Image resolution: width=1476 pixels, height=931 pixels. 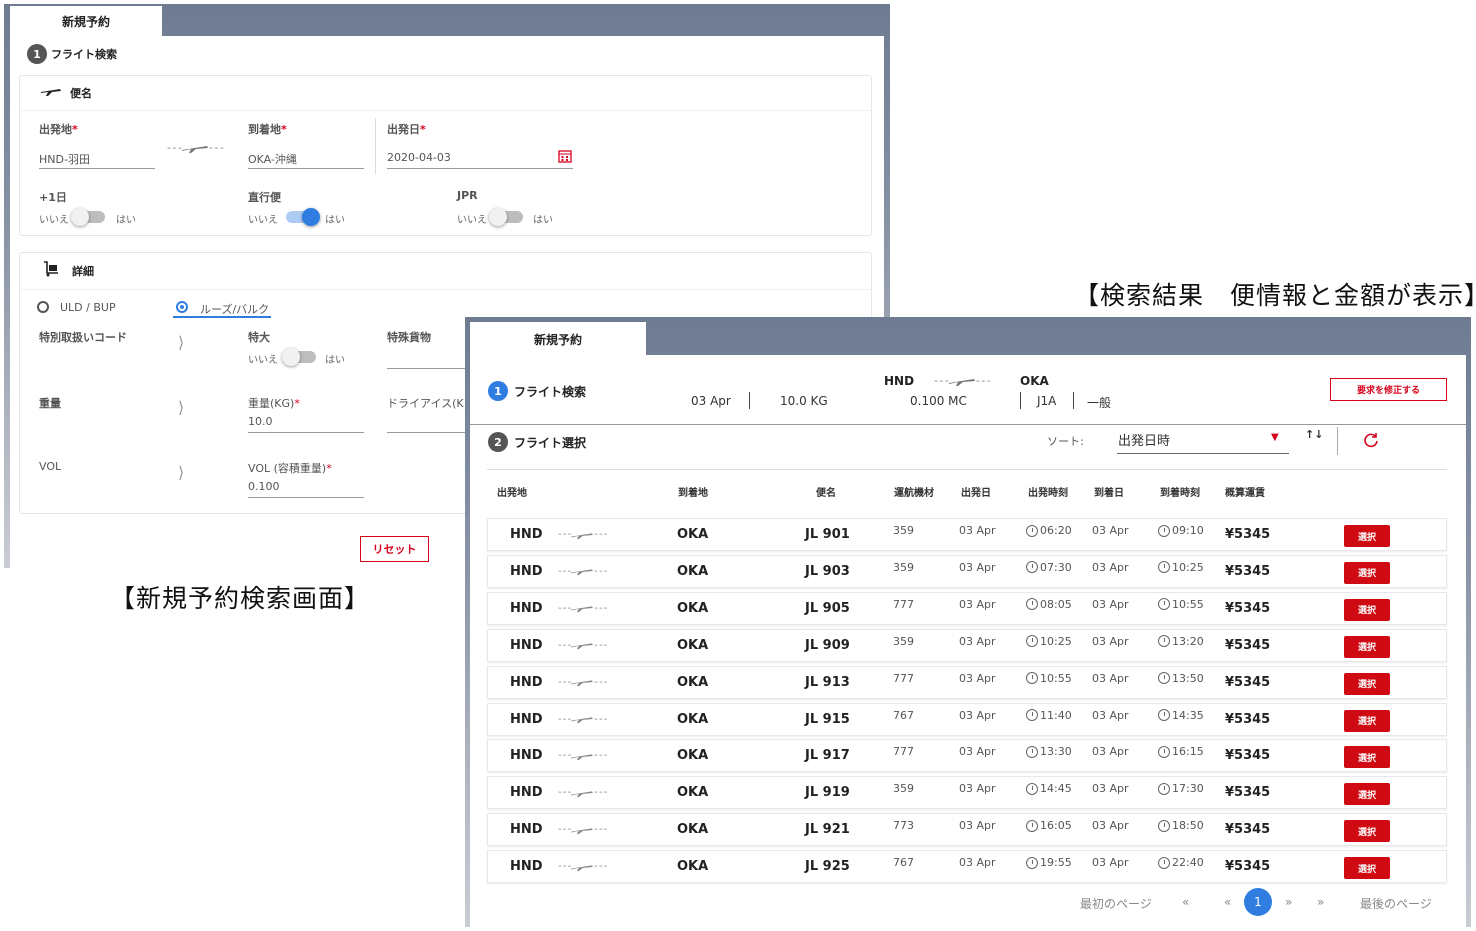 What do you see at coordinates (467, 195) in the screenshot?
I see `jpr-label: JPR` at bounding box center [467, 195].